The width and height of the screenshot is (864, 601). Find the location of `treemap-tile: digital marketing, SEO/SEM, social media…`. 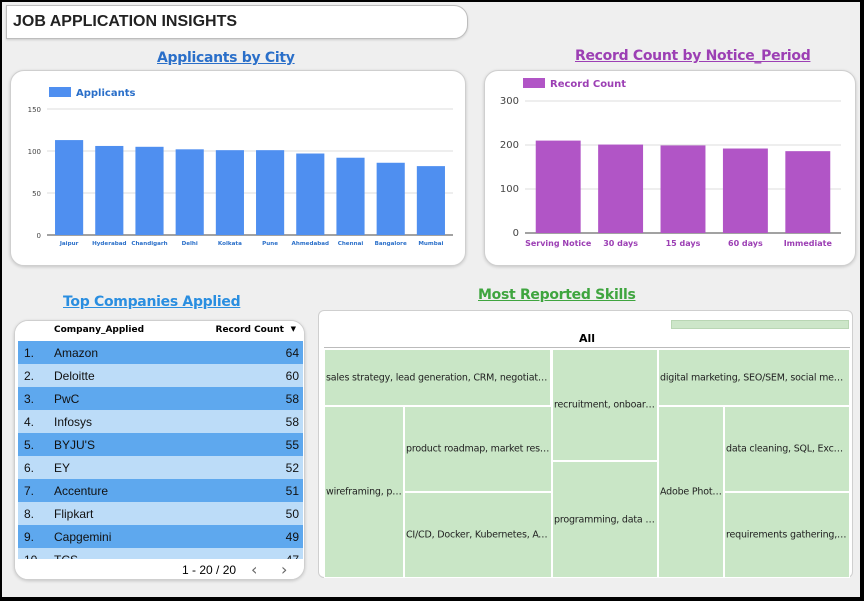

treemap-tile: digital marketing, SEO/SEM, social media… is located at coordinates (754, 377).